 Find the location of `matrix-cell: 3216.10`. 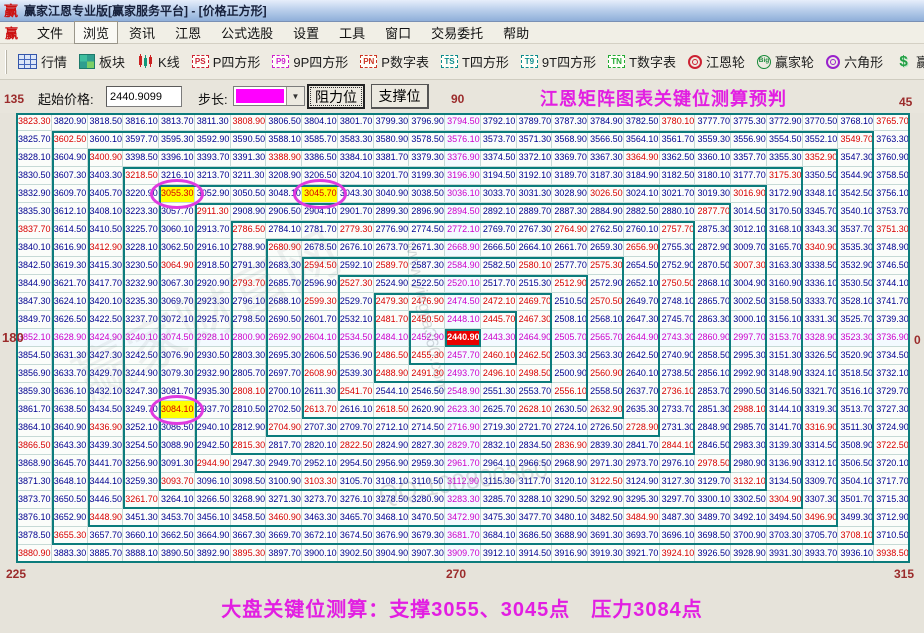

matrix-cell: 3216.10 is located at coordinates (177, 176).